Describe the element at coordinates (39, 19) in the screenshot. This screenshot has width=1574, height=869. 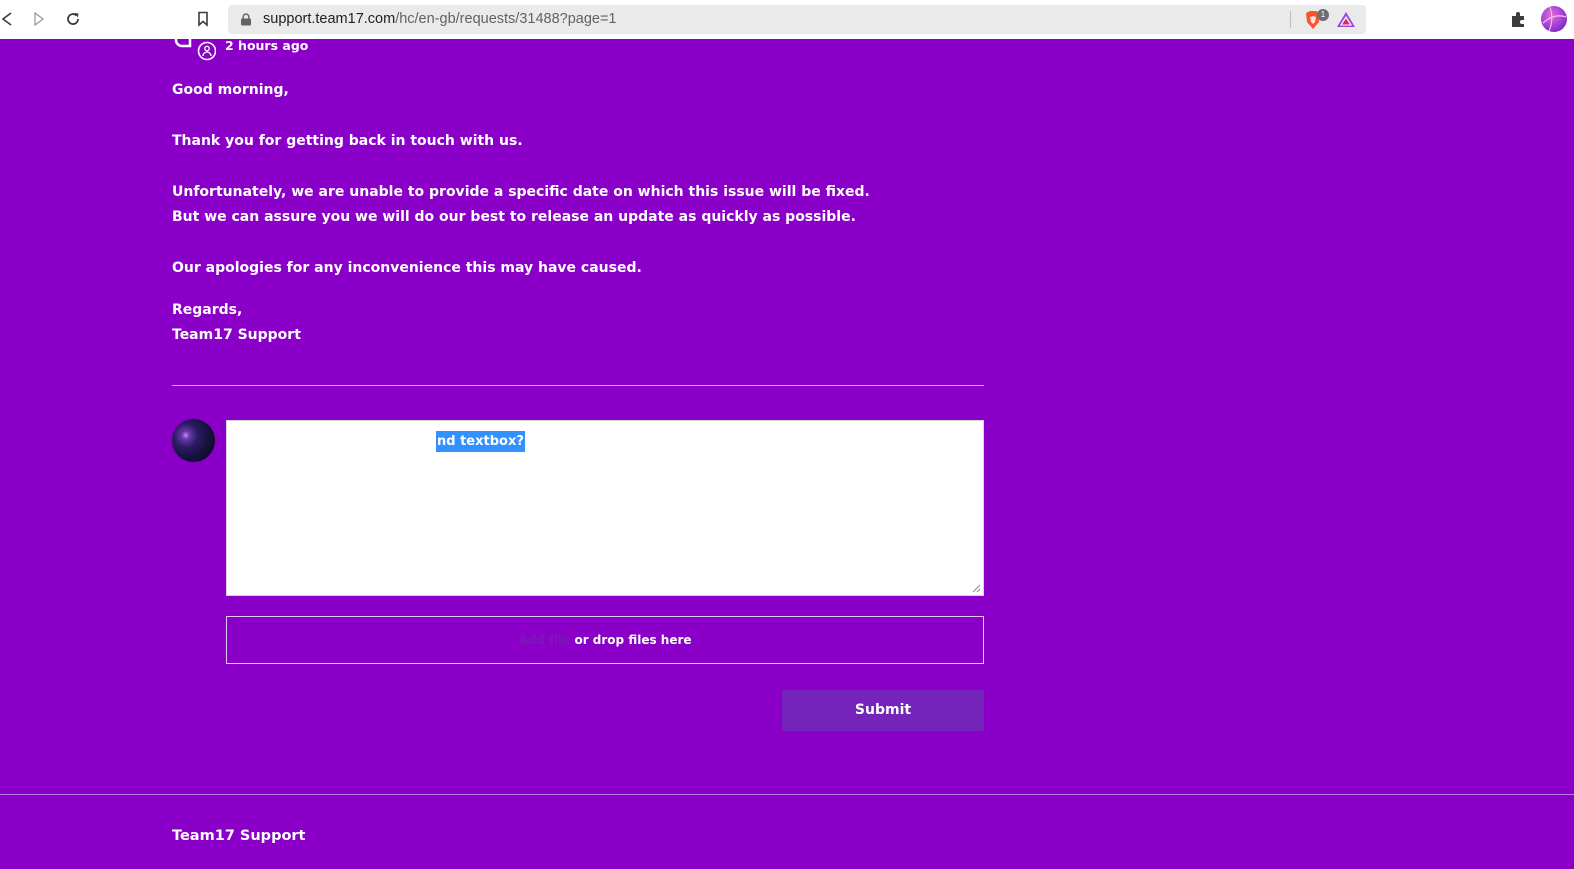
I see `forward-icon` at that location.